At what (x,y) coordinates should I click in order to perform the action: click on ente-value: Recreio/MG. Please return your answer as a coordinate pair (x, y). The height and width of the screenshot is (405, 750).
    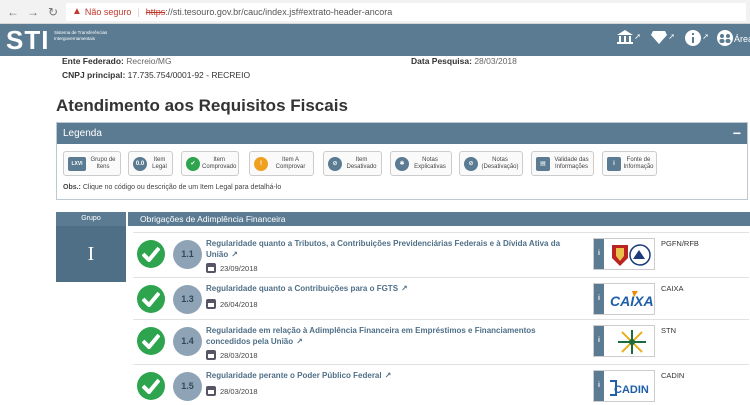
    Looking at the image, I should click on (149, 61).